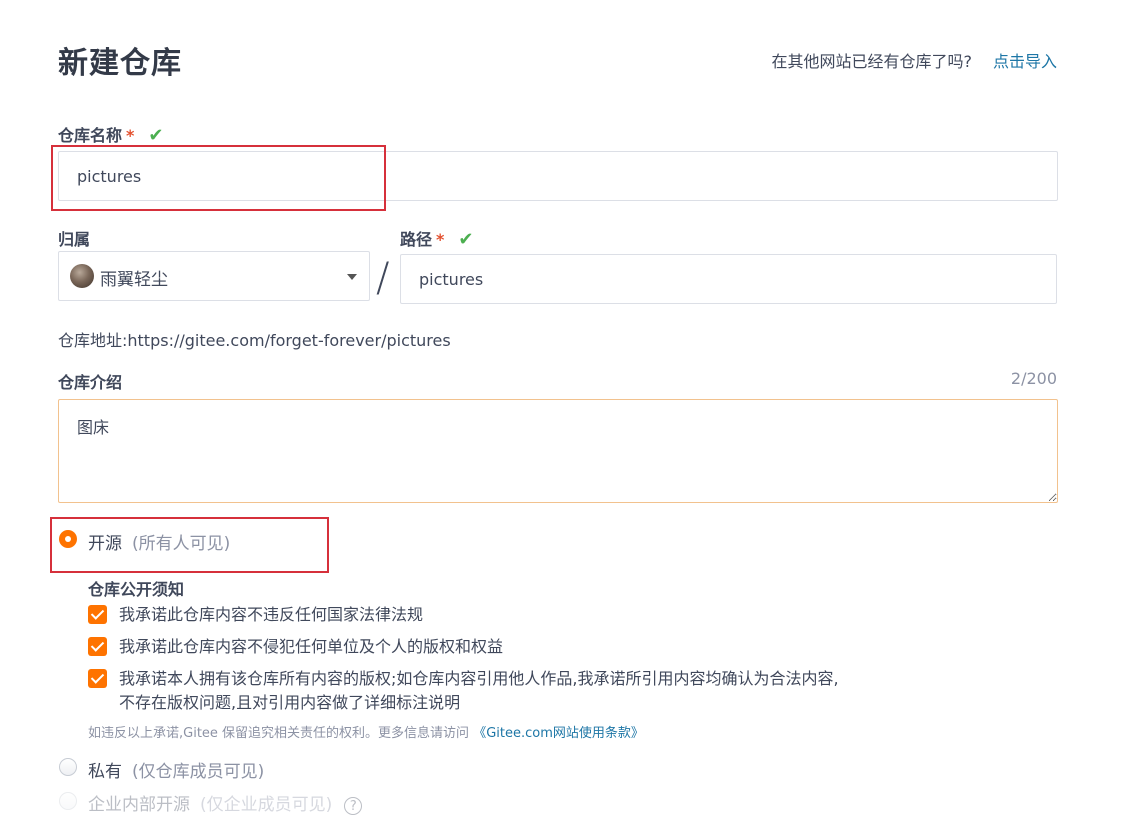 Image resolution: width=1132 pixels, height=816 pixels. What do you see at coordinates (90, 135) in the screenshot?
I see `repo-name-label: 仓库名称` at bounding box center [90, 135].